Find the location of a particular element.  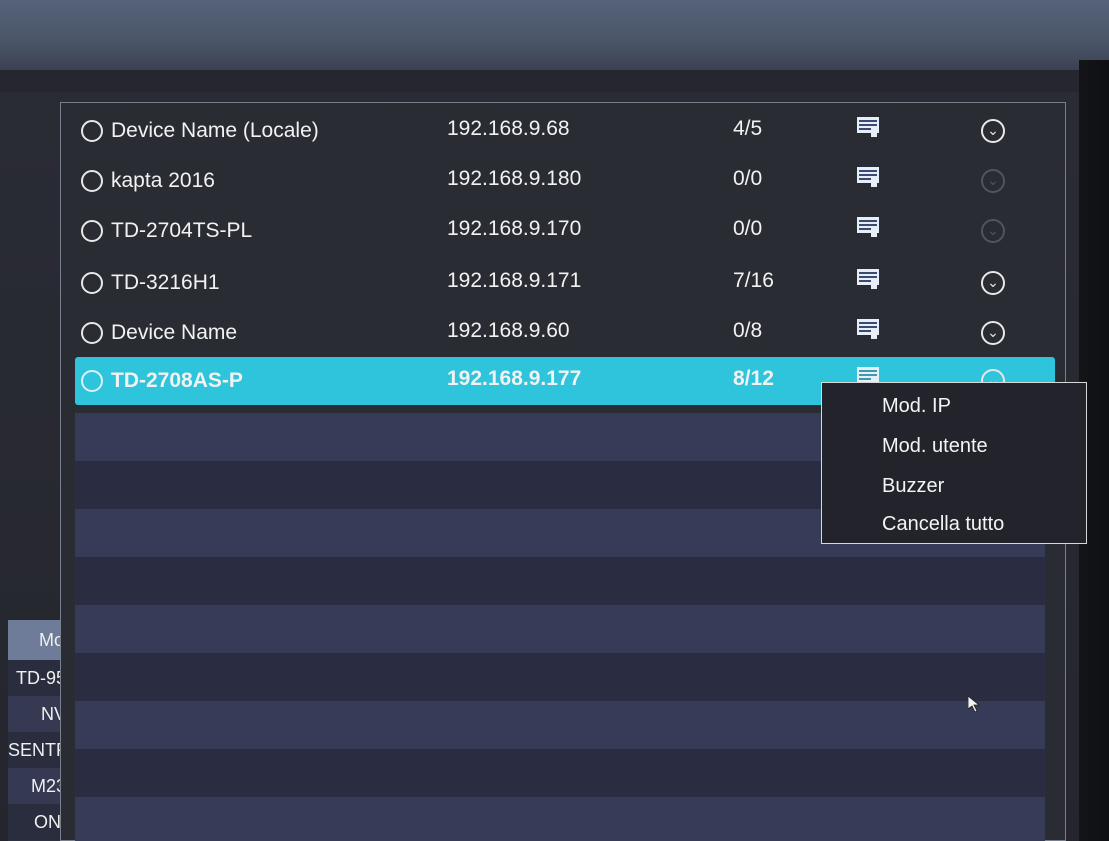

device-channels: 8/12 is located at coordinates (753, 378).